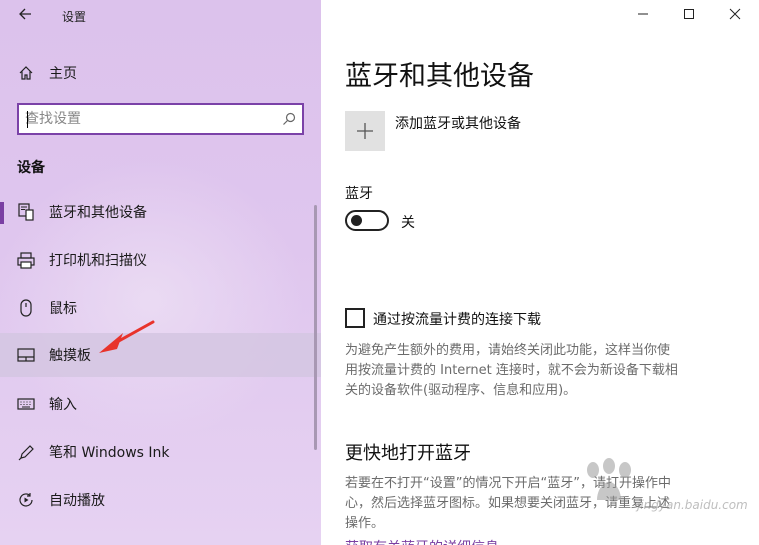 The height and width of the screenshot is (545, 759). What do you see at coordinates (26, 355) in the screenshot?
I see `touchpad-icon` at bounding box center [26, 355].